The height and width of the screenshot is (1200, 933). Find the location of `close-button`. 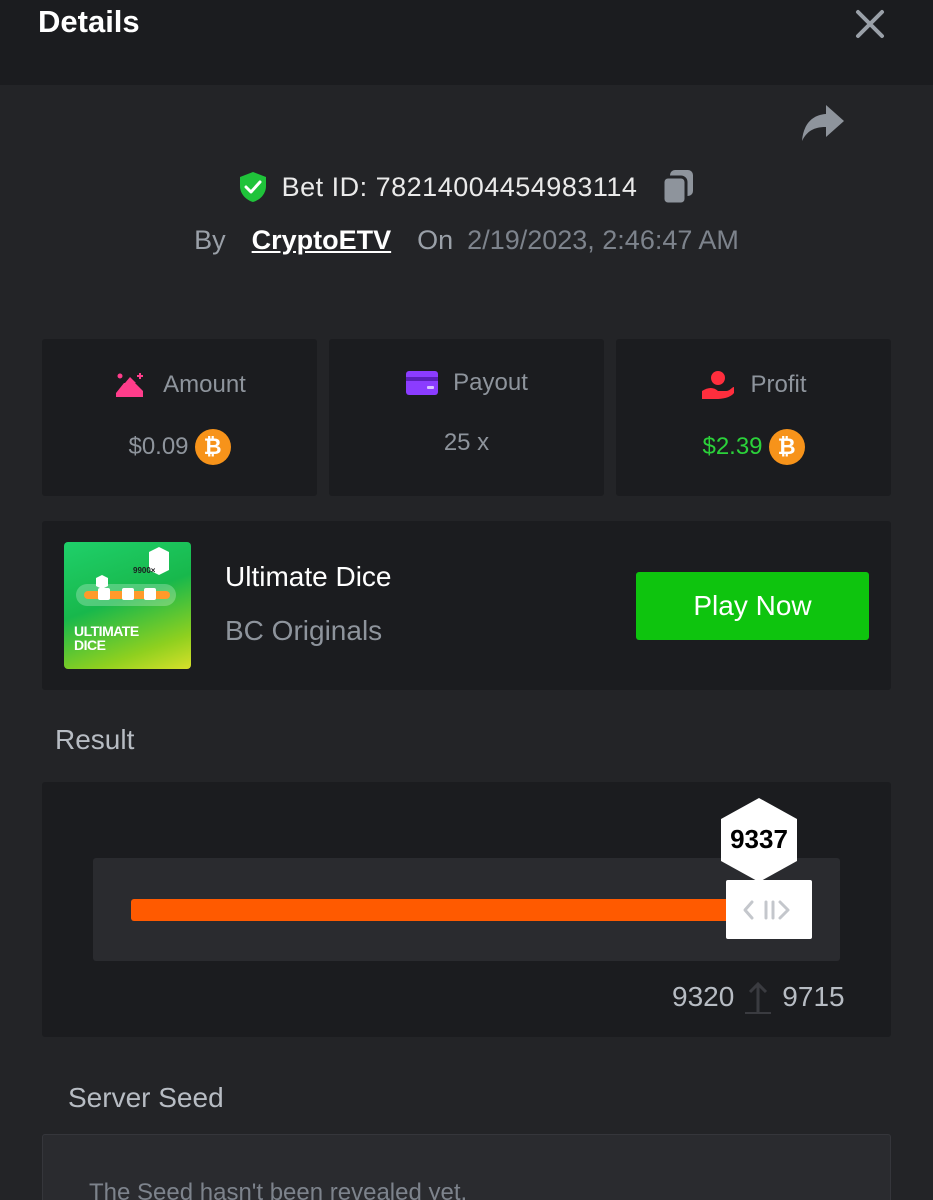

close-button is located at coordinates (870, 24).